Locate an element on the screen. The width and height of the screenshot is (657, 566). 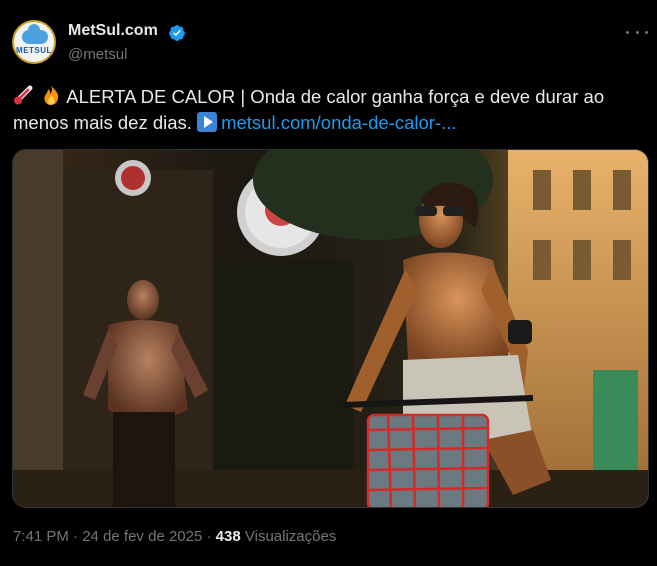
cloud-logo-icon is located at coordinates (35, 34).